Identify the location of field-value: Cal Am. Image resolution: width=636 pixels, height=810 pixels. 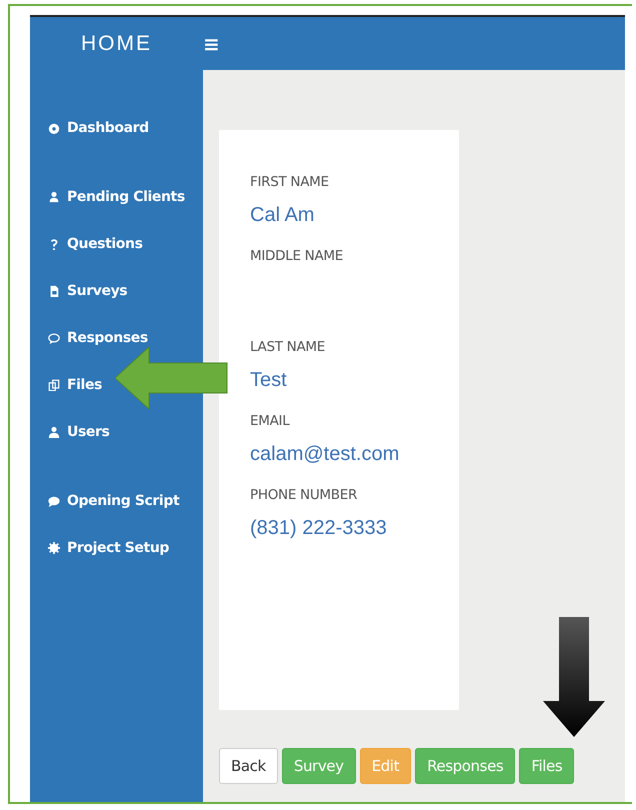
(283, 215).